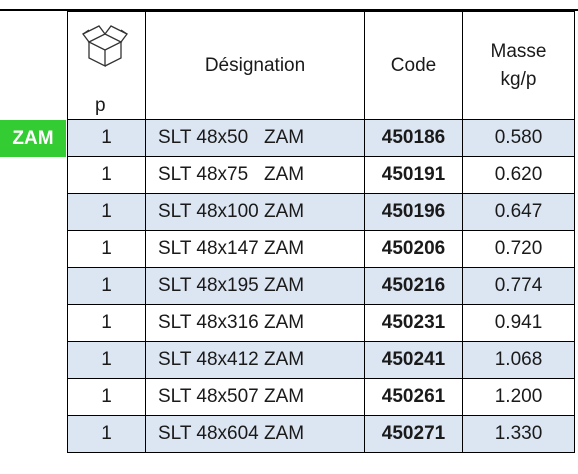  What do you see at coordinates (413, 212) in the screenshot?
I see `code-cell: 450196` at bounding box center [413, 212].